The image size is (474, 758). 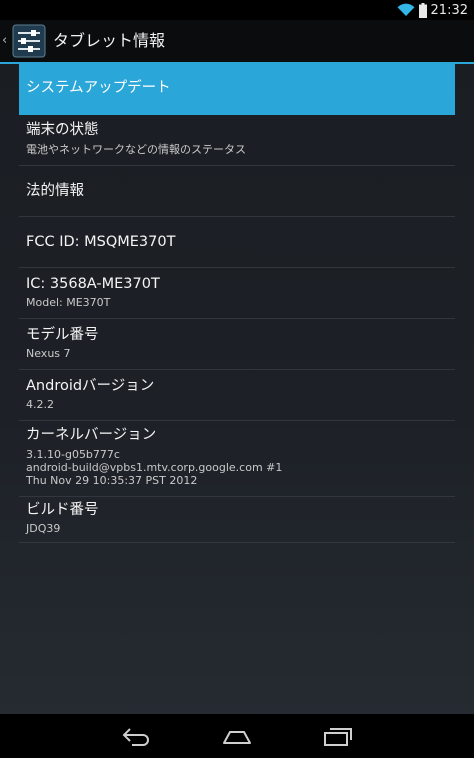 I want to click on list-item-status: 端末の状態 電池やネットワークなどの情報のステータス, so click(x=237, y=140).